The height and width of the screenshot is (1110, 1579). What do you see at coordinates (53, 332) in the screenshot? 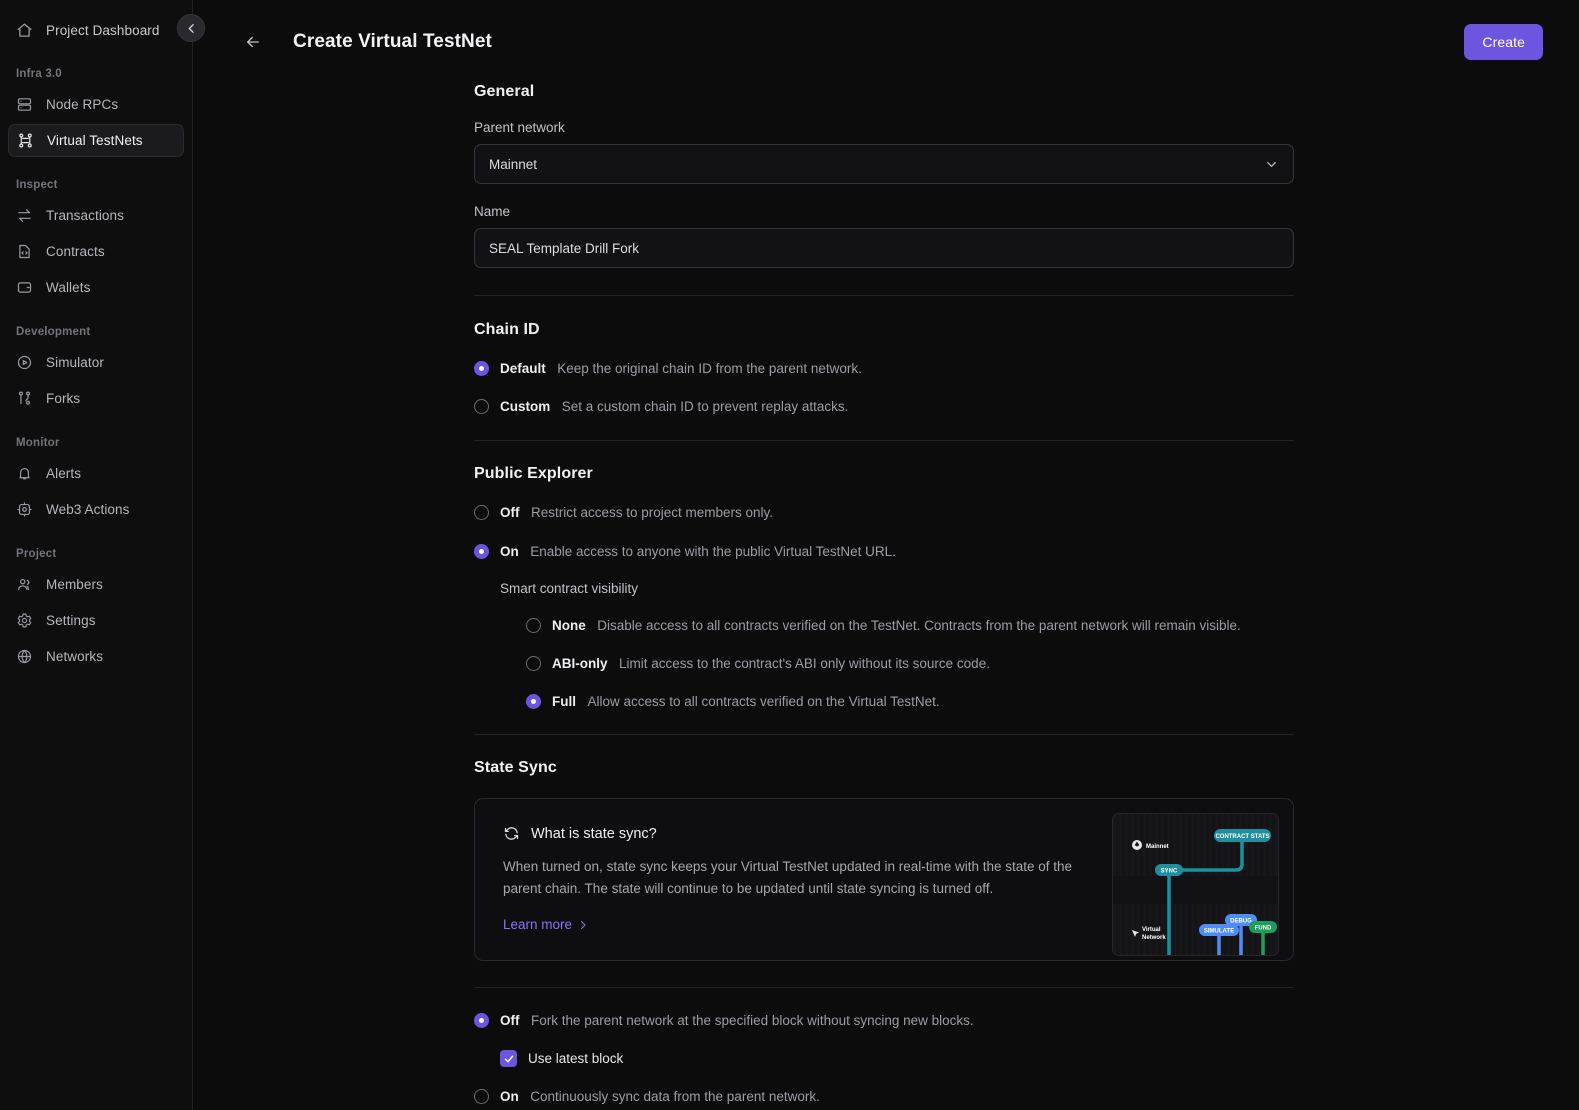
I see `sidebar-group-label: Development` at bounding box center [53, 332].